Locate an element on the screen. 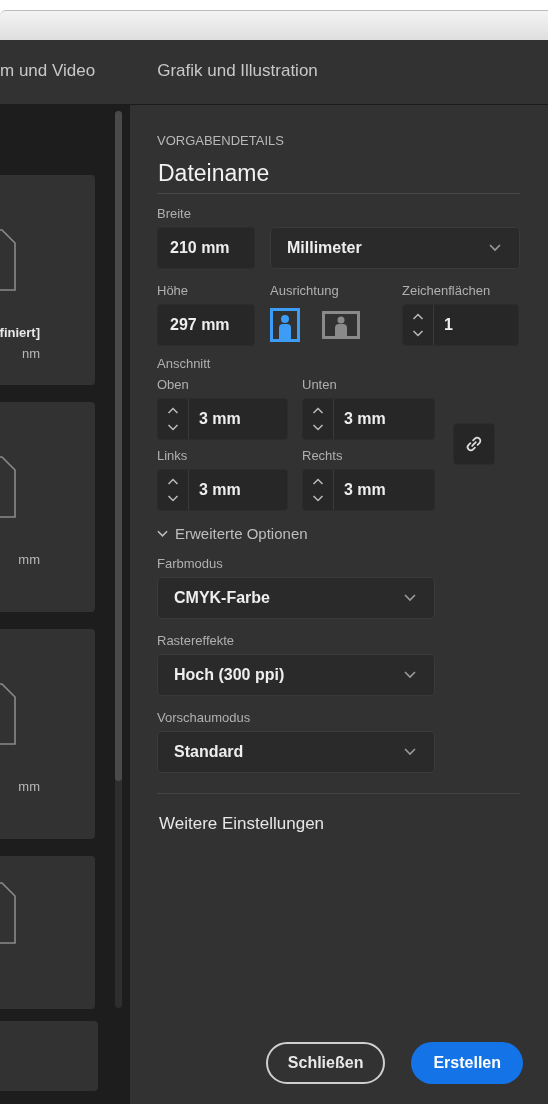  field-label: Oben is located at coordinates (173, 384).